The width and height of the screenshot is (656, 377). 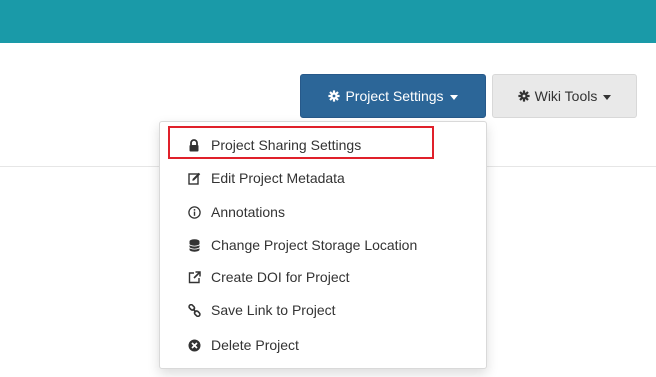 I want to click on menu-item-delete-project: Delete Project, so click(x=323, y=345).